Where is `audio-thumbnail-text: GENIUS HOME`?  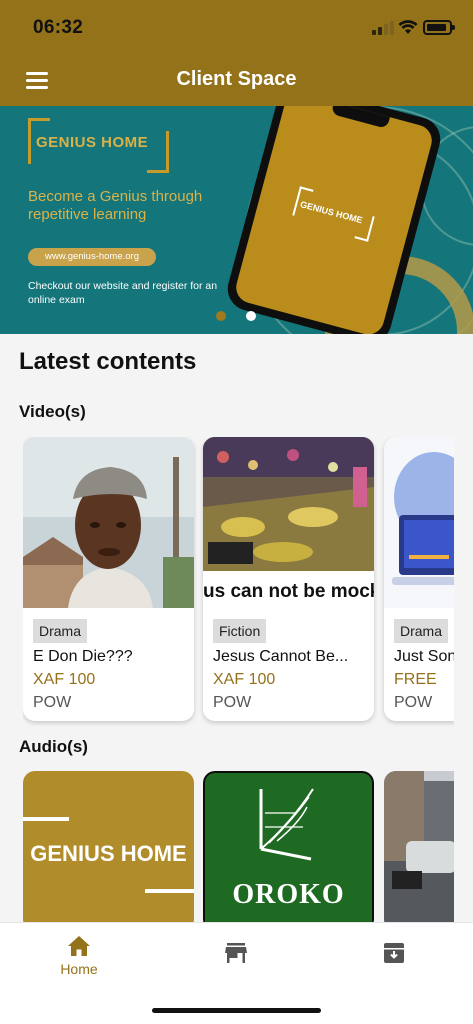 audio-thumbnail-text: GENIUS HOME is located at coordinates (108, 853).